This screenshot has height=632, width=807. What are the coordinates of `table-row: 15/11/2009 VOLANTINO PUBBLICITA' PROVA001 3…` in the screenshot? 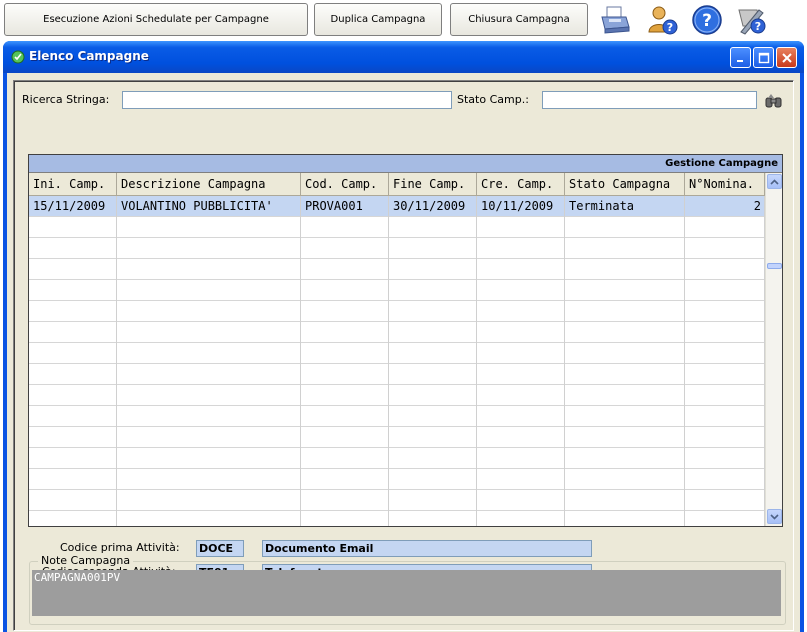 It's located at (397, 206).